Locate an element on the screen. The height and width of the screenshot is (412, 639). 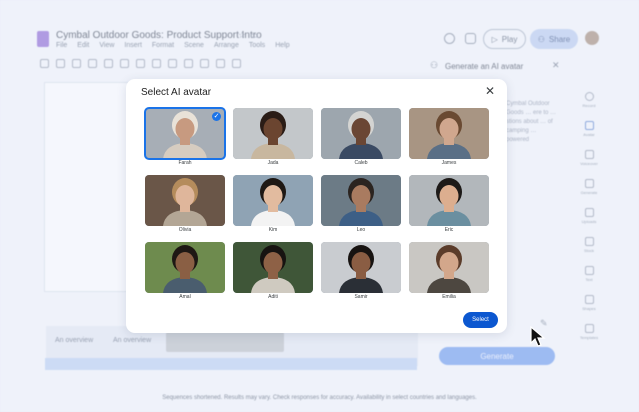
mouse-cursor-icon is located at coordinates (538, 336).